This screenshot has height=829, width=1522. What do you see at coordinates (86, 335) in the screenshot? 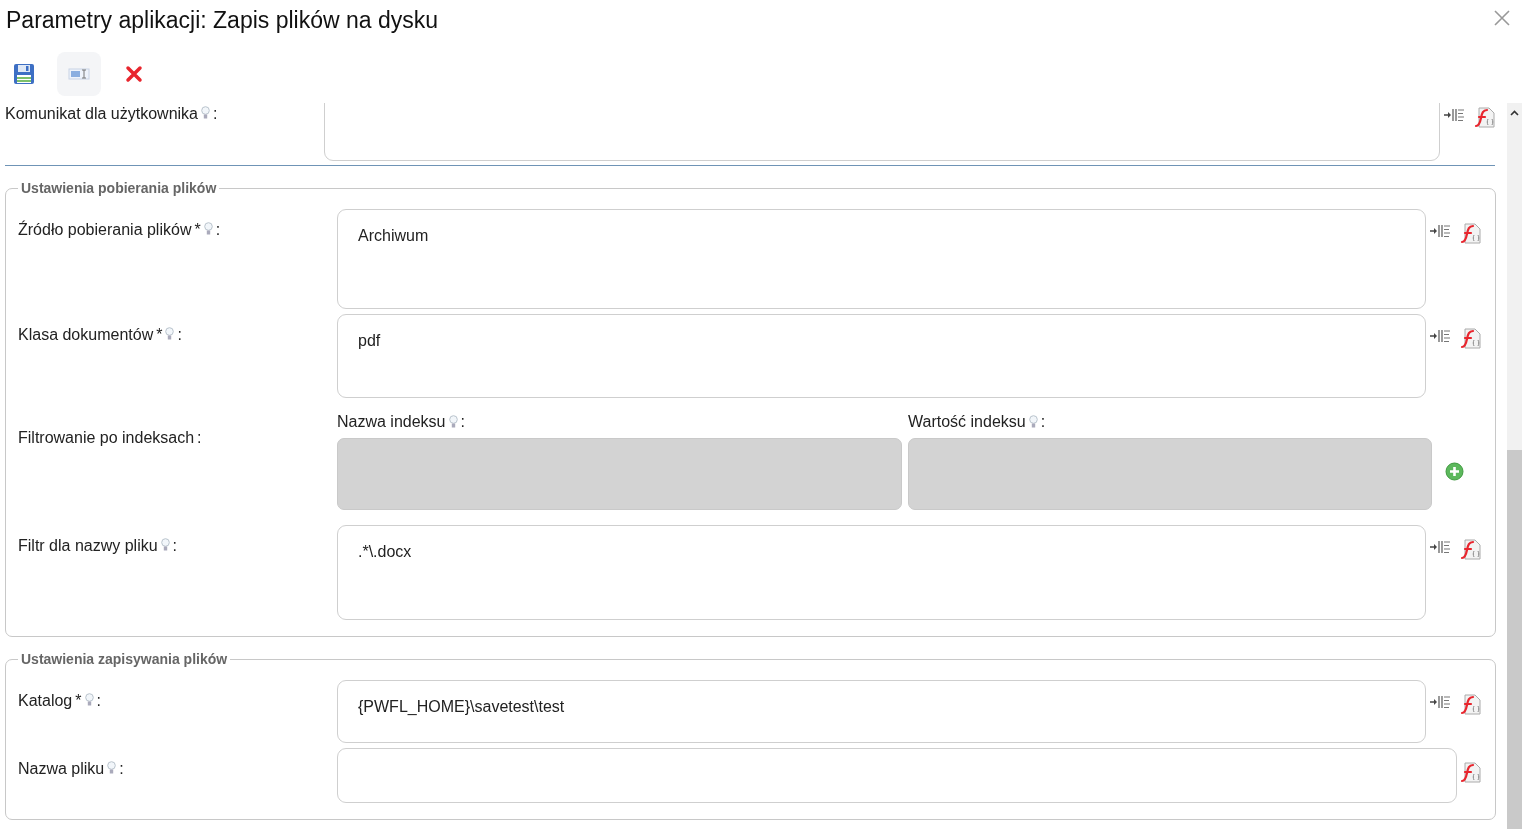
I see `field-label: Klasa dokumentów` at bounding box center [86, 335].